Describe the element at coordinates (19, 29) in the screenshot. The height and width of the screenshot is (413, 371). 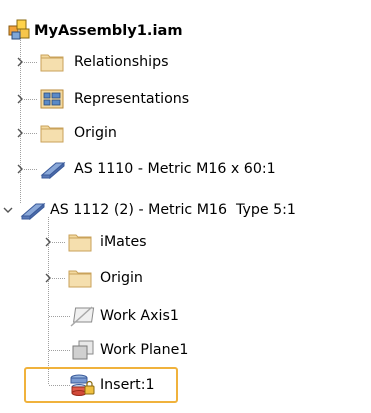
I see `assembly-icon` at that location.